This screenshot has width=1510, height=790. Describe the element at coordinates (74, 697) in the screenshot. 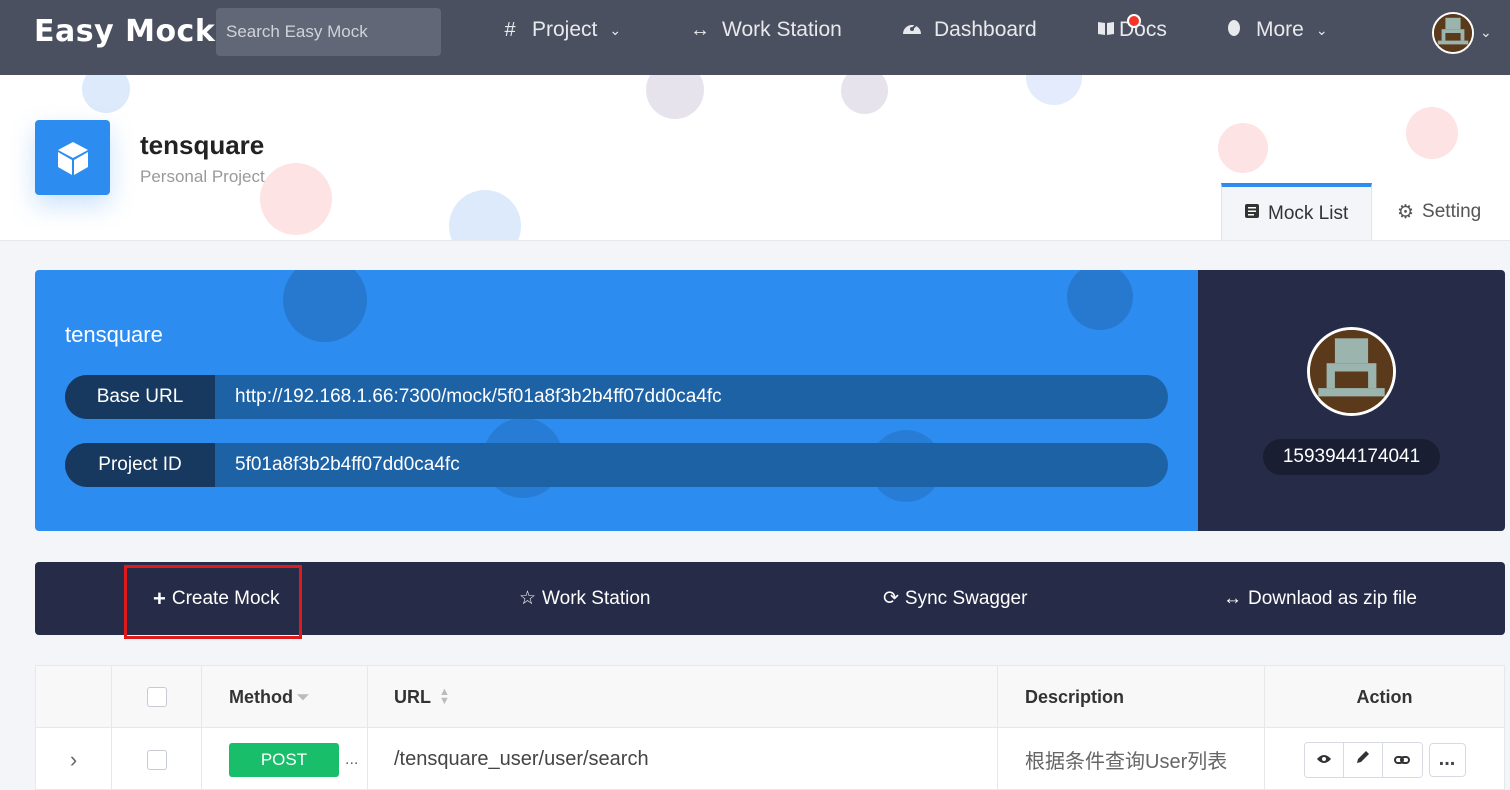

I see `expand-header` at that location.